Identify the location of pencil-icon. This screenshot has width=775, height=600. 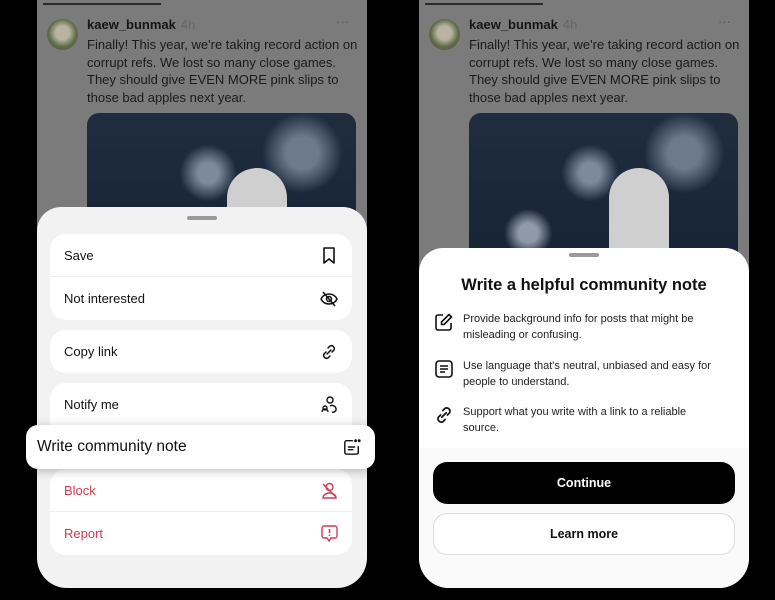
(444, 322).